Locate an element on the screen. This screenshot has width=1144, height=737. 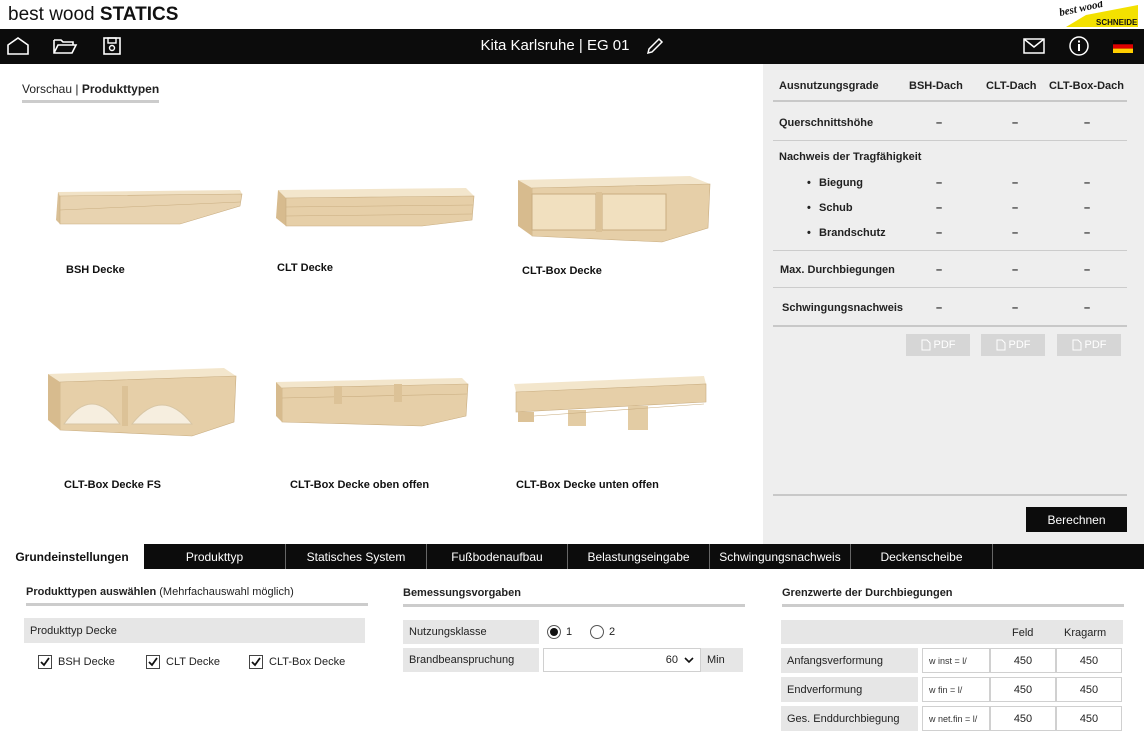
checkbox-clt-box-decke: CLT-Box Decke is located at coordinates (297, 662).